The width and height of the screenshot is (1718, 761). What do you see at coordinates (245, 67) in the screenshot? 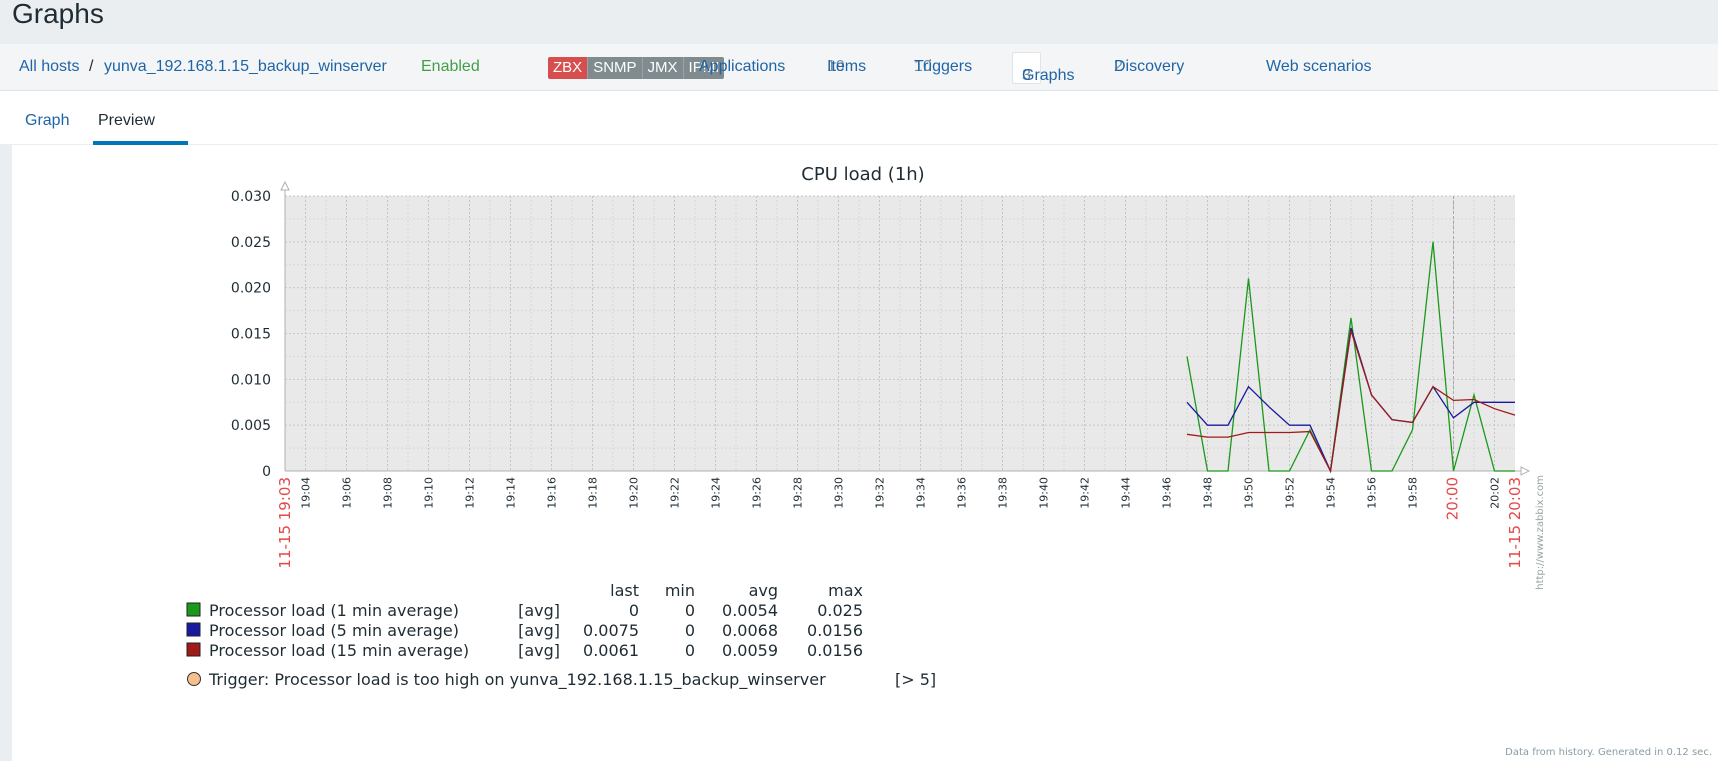
I see `host-name-link: yunva_192.168.1.15_backup_winserver` at bounding box center [245, 67].